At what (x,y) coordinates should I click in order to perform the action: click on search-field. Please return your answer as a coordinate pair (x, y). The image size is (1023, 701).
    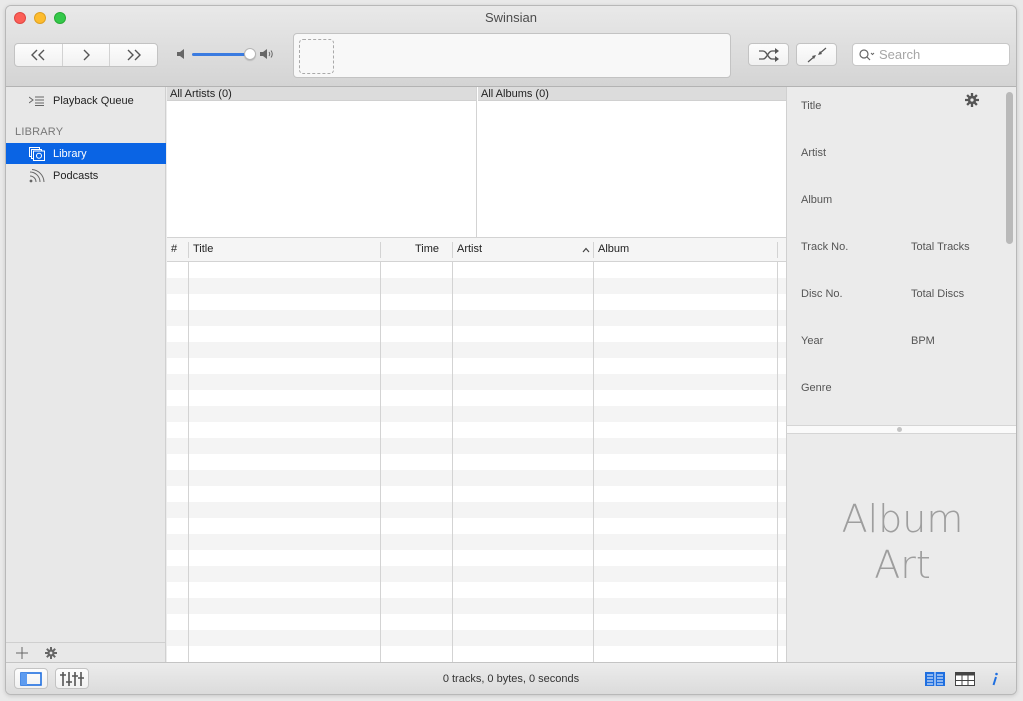
    Looking at the image, I should click on (931, 54).